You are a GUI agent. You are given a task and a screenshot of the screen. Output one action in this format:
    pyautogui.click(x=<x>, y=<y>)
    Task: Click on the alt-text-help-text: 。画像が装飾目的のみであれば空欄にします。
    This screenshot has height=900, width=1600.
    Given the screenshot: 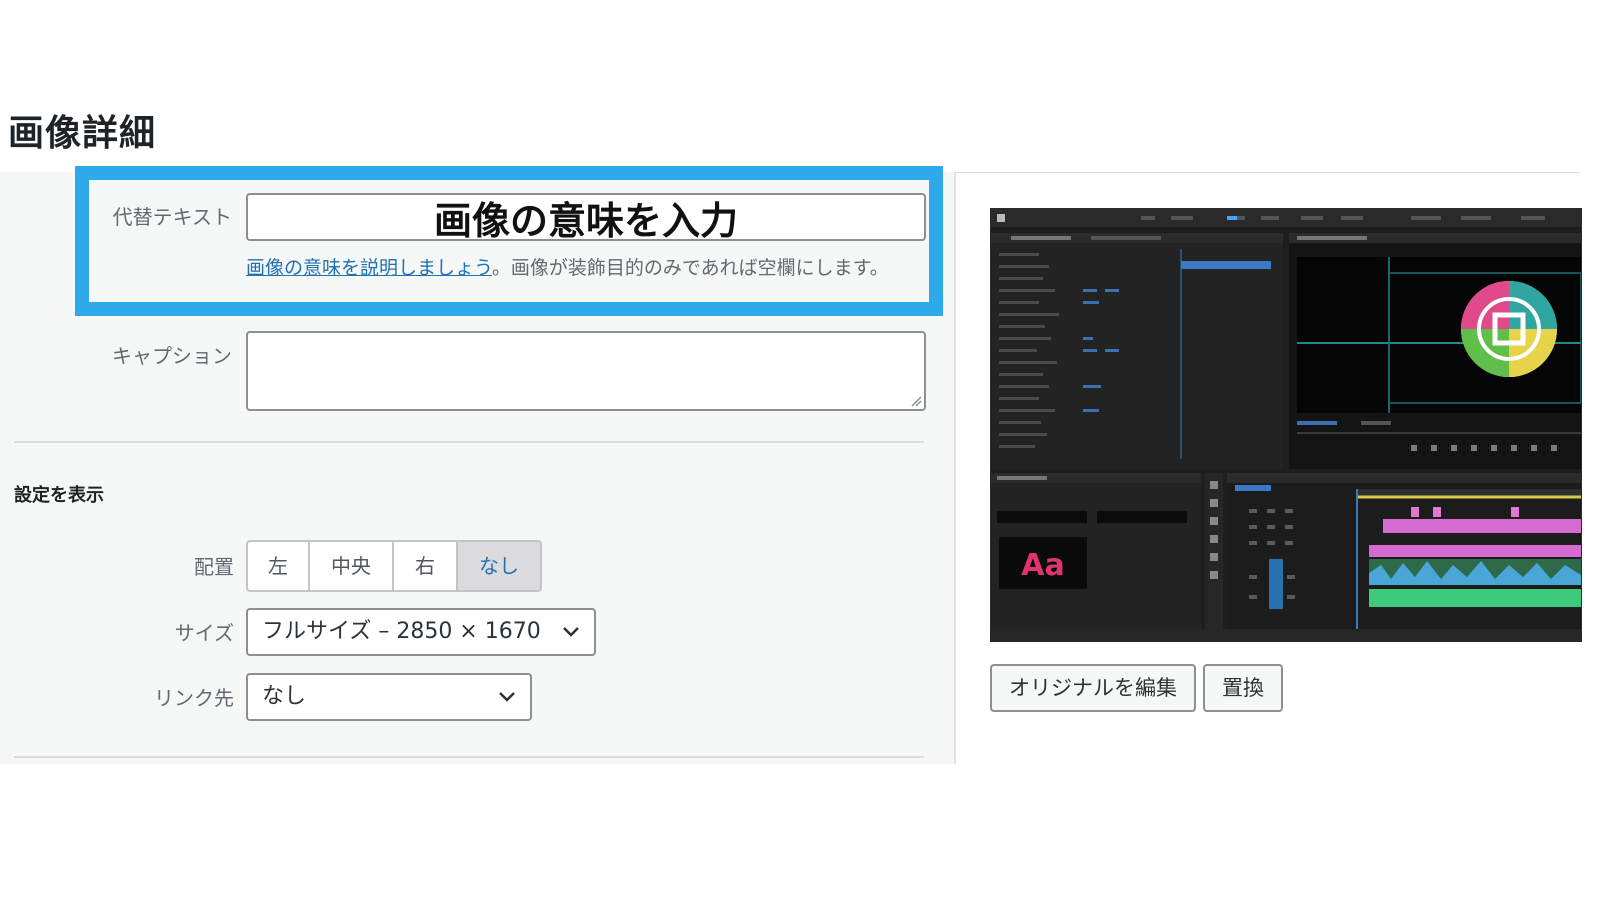 What is the action you would take?
    pyautogui.click(x=690, y=268)
    